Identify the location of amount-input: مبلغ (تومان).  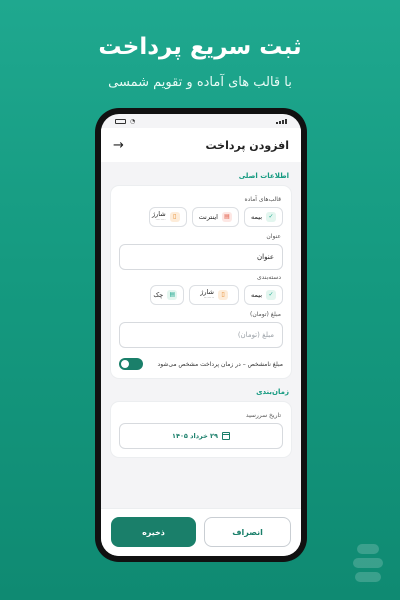
(201, 335).